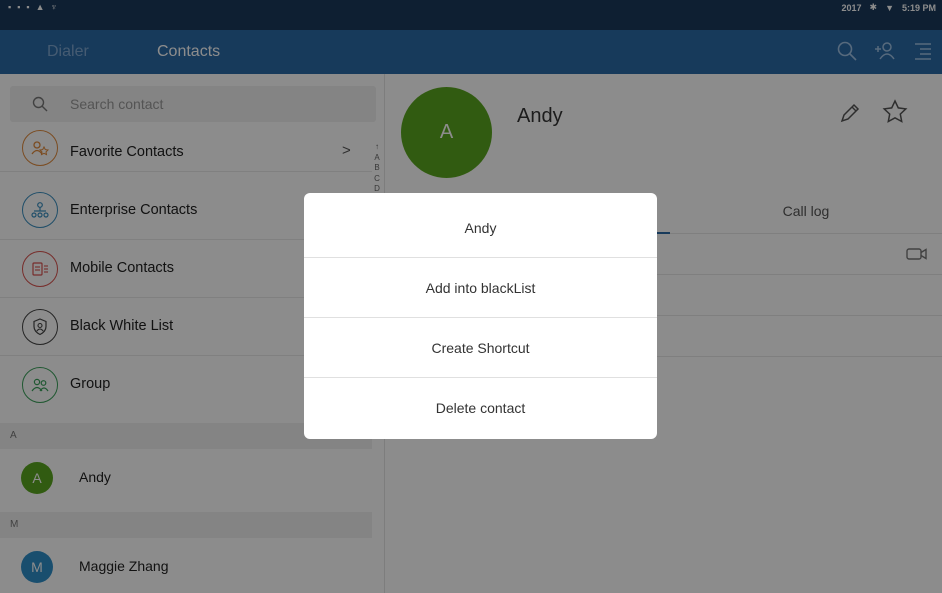 The height and width of the screenshot is (593, 942). What do you see at coordinates (480, 348) in the screenshot?
I see `create-shortcut-button: Create Shortcut` at bounding box center [480, 348].